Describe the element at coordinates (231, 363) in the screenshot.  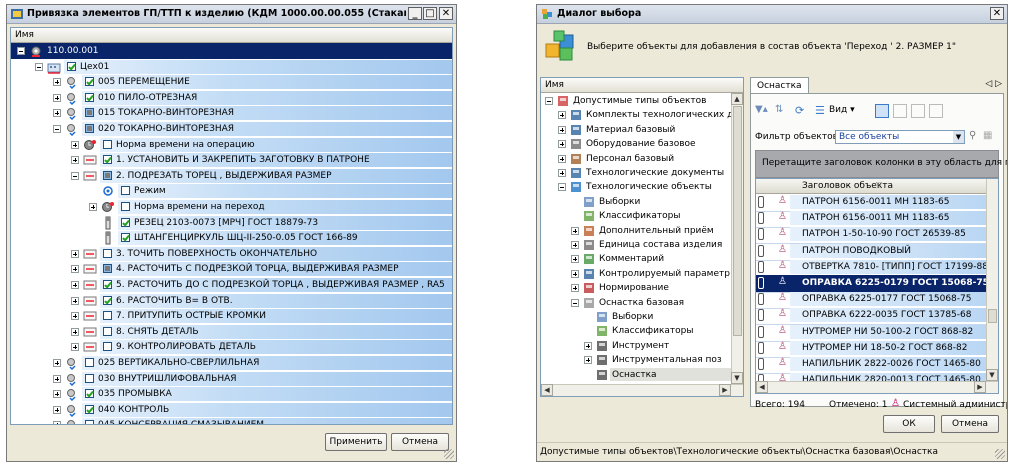
I see `tree-node: 025 ВЕРТИКАЛЬНО-СВЕРЛИЛЬНАЯ` at that location.